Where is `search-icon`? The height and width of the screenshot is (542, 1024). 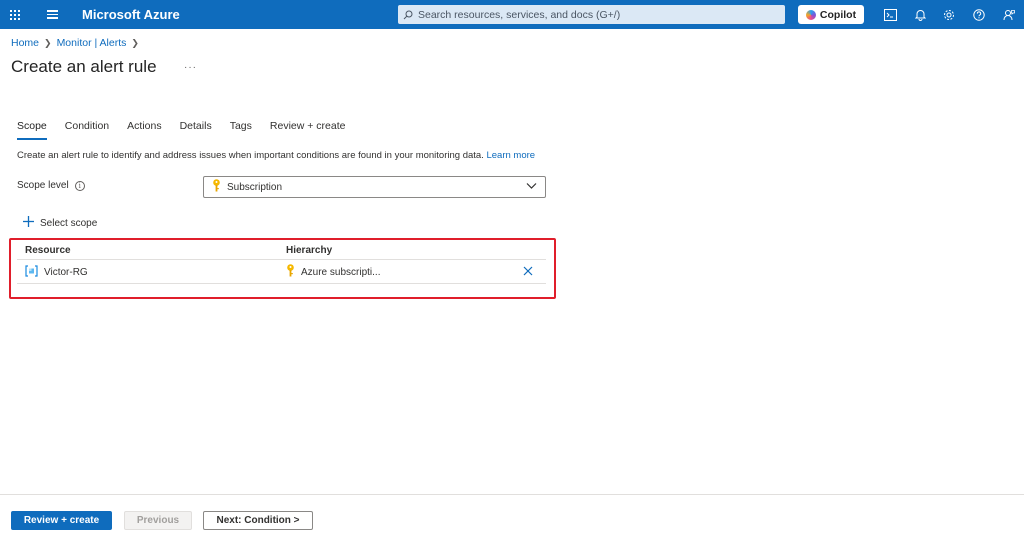
search-icon is located at coordinates (408, 14).